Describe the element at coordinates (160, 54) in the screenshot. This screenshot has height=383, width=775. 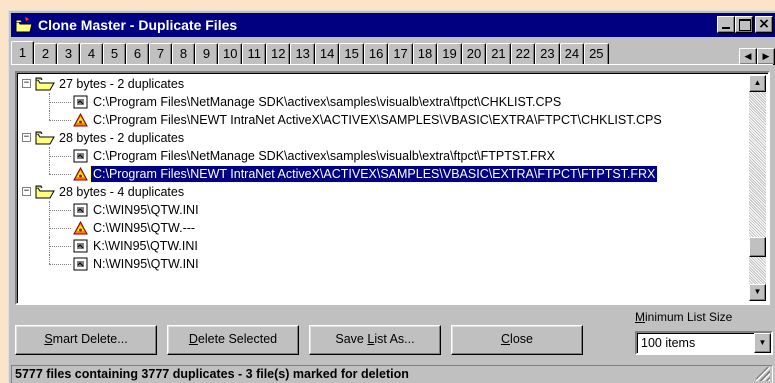
I see `tab-7: 7` at that location.